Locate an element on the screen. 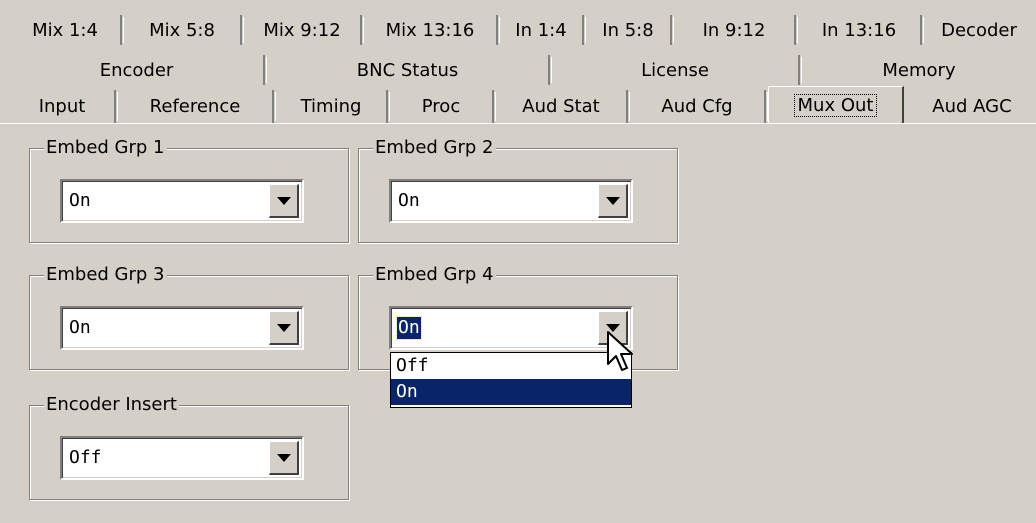 Image resolution: width=1036 pixels, height=523 pixels. embed-grp-1-select: On is located at coordinates (182, 201).